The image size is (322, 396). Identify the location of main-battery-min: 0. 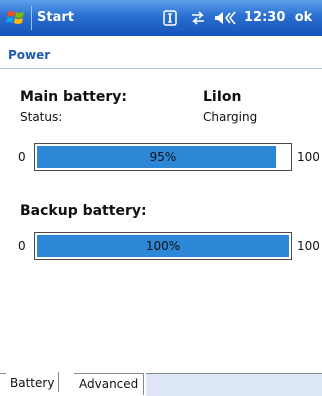
(22, 157).